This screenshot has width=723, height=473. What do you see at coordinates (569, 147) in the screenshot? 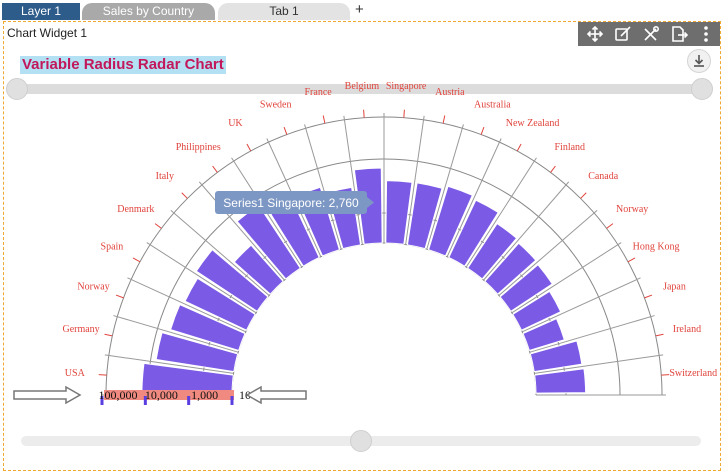
I see `category-label: Finland` at bounding box center [569, 147].